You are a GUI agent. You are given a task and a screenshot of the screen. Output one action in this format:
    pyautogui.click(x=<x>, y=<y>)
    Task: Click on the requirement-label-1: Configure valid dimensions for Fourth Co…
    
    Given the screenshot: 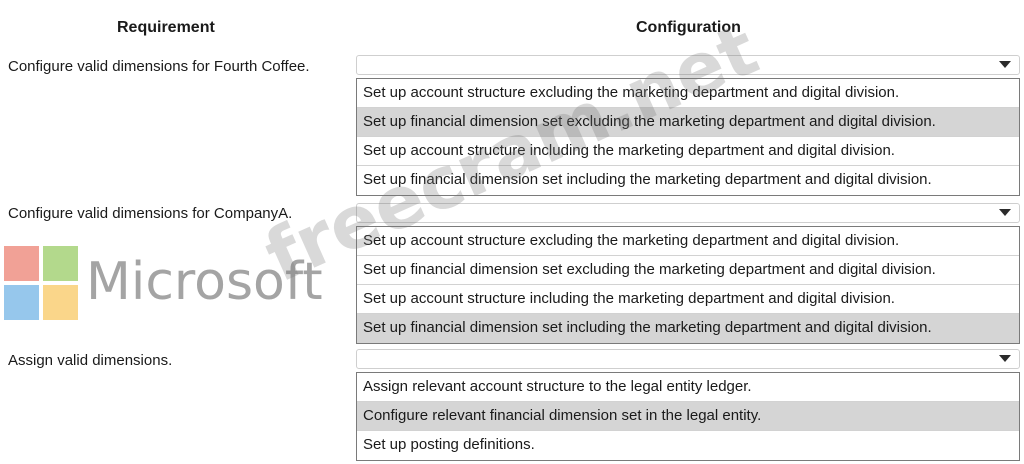 What is the action you would take?
    pyautogui.click(x=159, y=66)
    